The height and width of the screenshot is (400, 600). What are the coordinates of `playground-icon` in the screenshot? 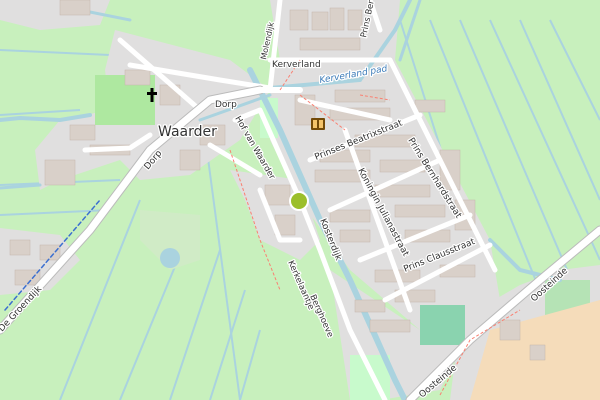 It's located at (299, 201).